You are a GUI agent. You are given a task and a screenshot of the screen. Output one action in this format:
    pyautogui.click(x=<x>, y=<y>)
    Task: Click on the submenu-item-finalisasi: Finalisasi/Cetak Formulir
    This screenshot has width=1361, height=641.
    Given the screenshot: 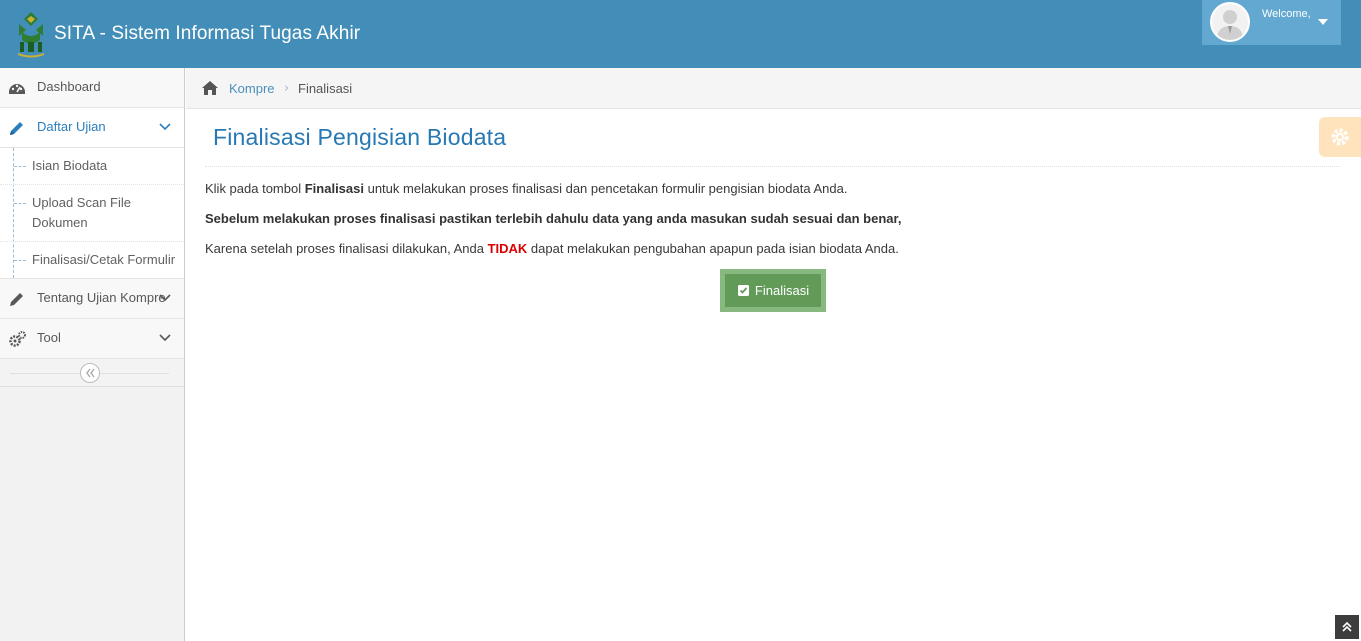 What is the action you would take?
    pyautogui.click(x=92, y=259)
    